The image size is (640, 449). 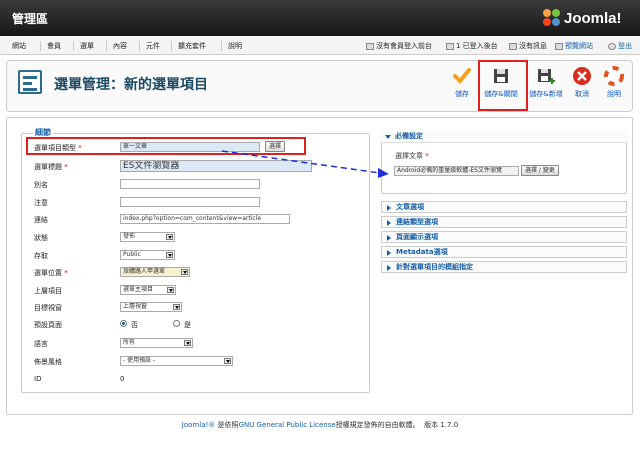 What do you see at coordinates (199, 425) in the screenshot?
I see `joomla-link: Joomla!®` at bounding box center [199, 425].